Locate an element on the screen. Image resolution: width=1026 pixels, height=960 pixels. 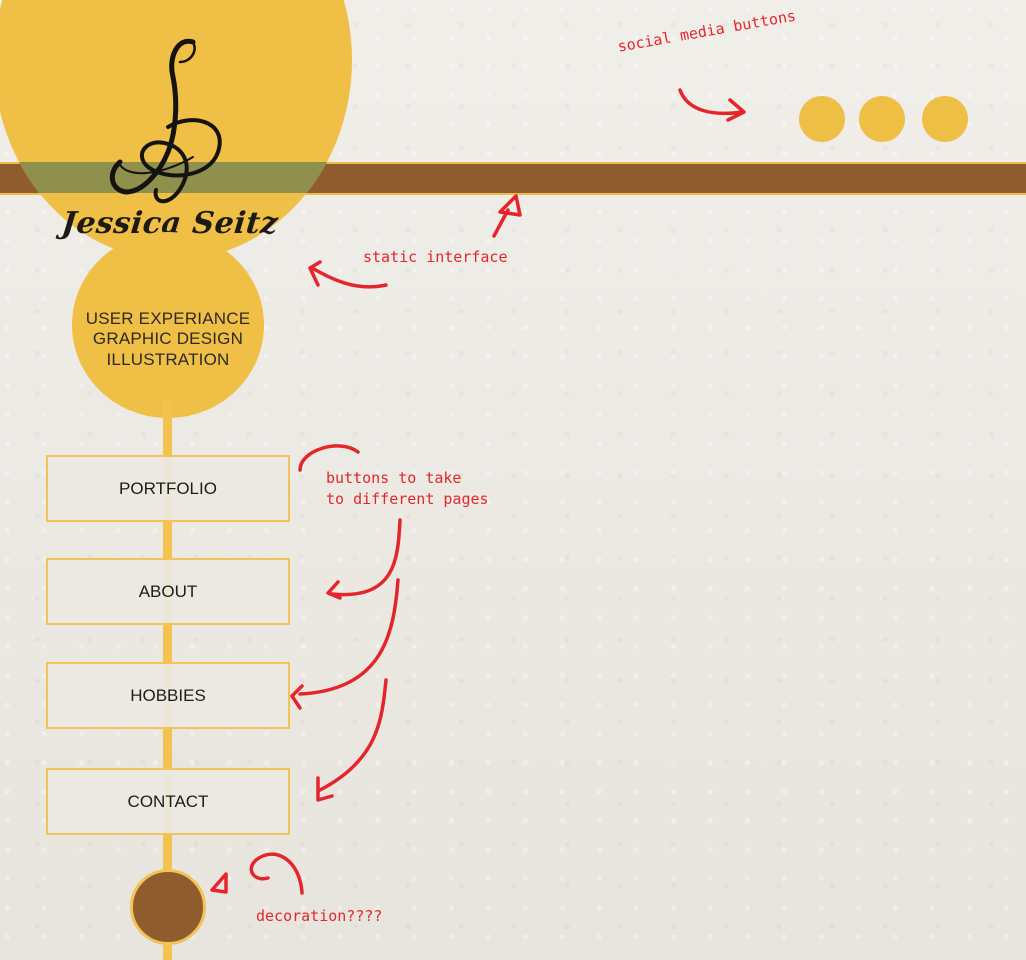
nav-about-button: ABOUT is located at coordinates (168, 591).